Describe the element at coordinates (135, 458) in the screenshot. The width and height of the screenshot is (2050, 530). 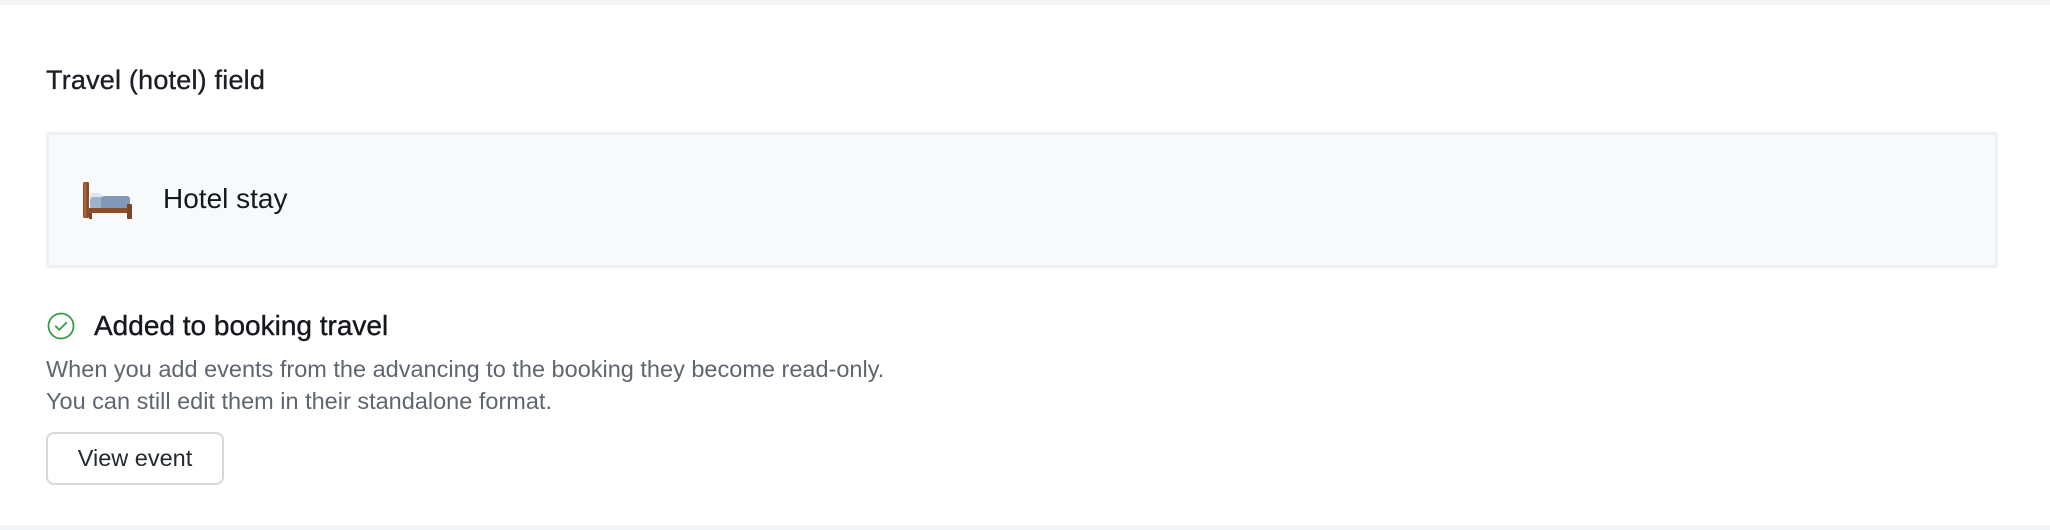
I see `view-event-button: View event` at that location.